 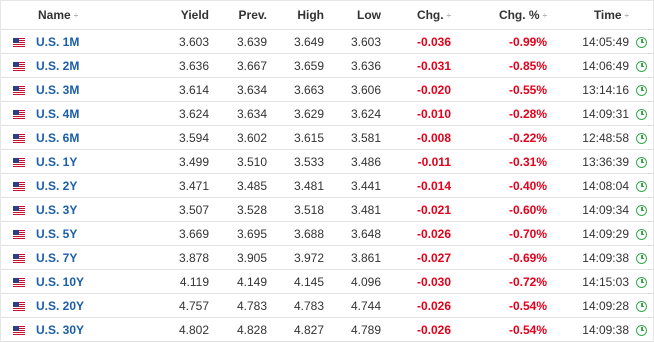 What do you see at coordinates (193, 329) in the screenshot?
I see `yield-value: 4.802` at bounding box center [193, 329].